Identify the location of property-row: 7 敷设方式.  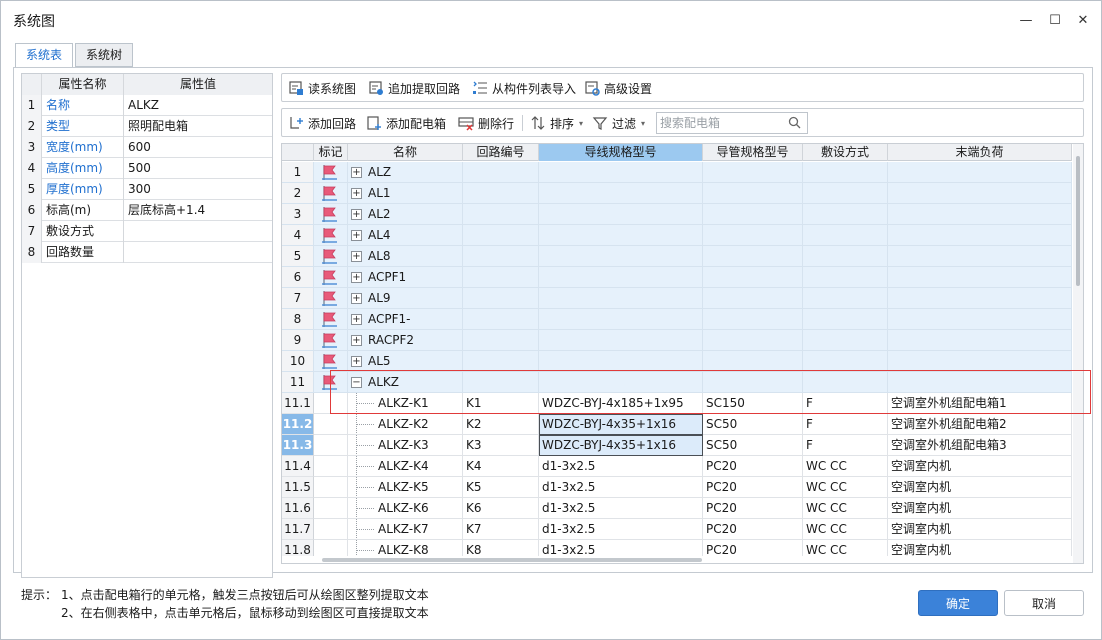
(147, 231).